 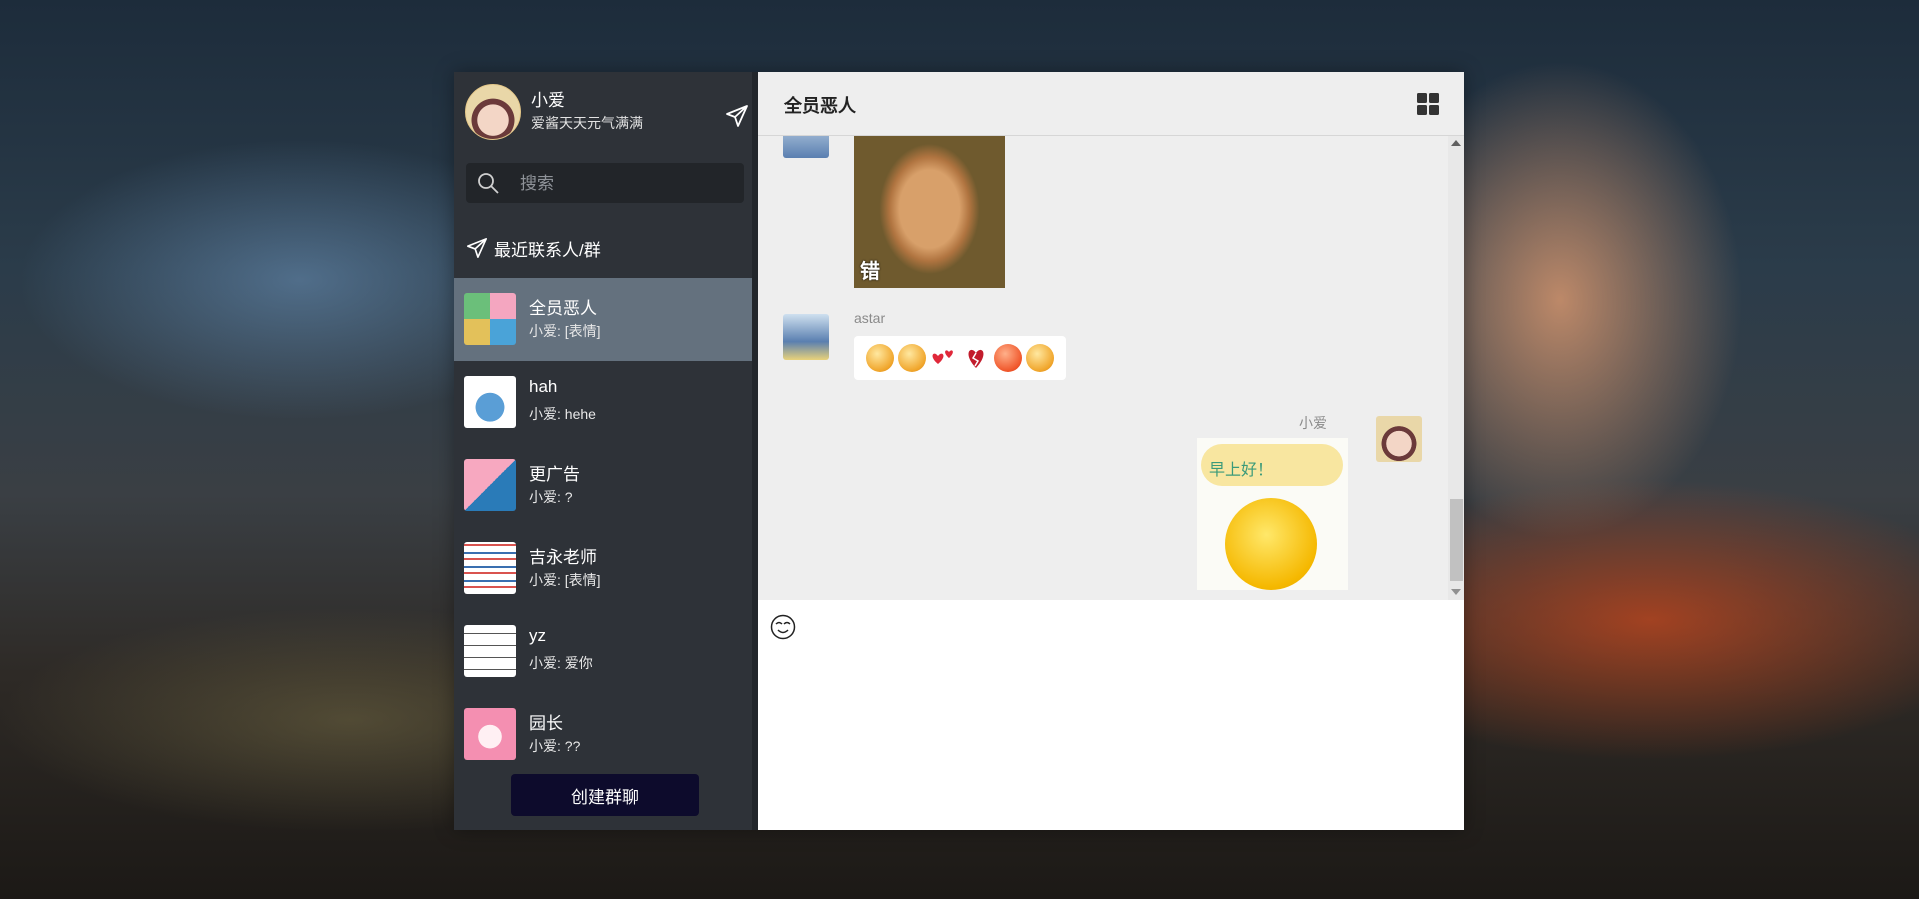 What do you see at coordinates (929, 212) in the screenshot?
I see `image-message: 错` at bounding box center [929, 212].